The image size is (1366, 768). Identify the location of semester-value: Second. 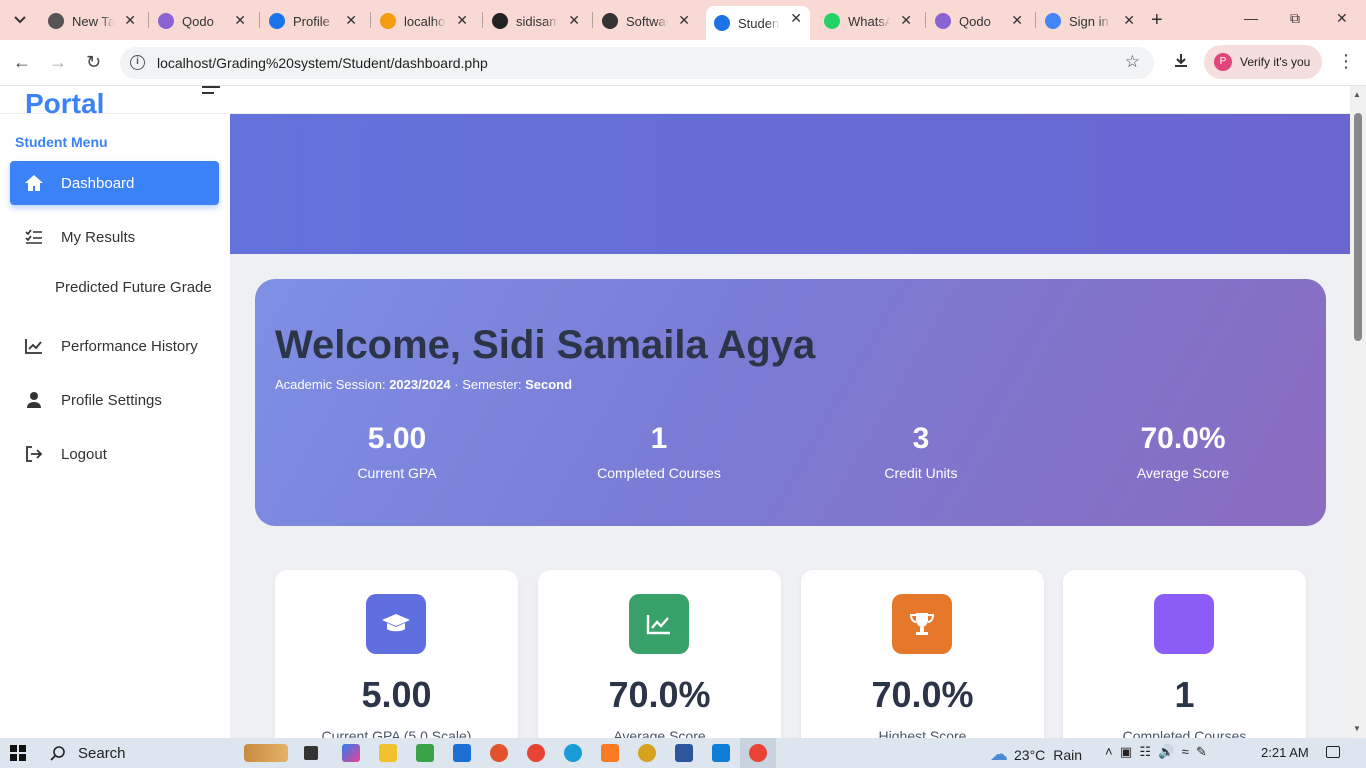
(549, 384).